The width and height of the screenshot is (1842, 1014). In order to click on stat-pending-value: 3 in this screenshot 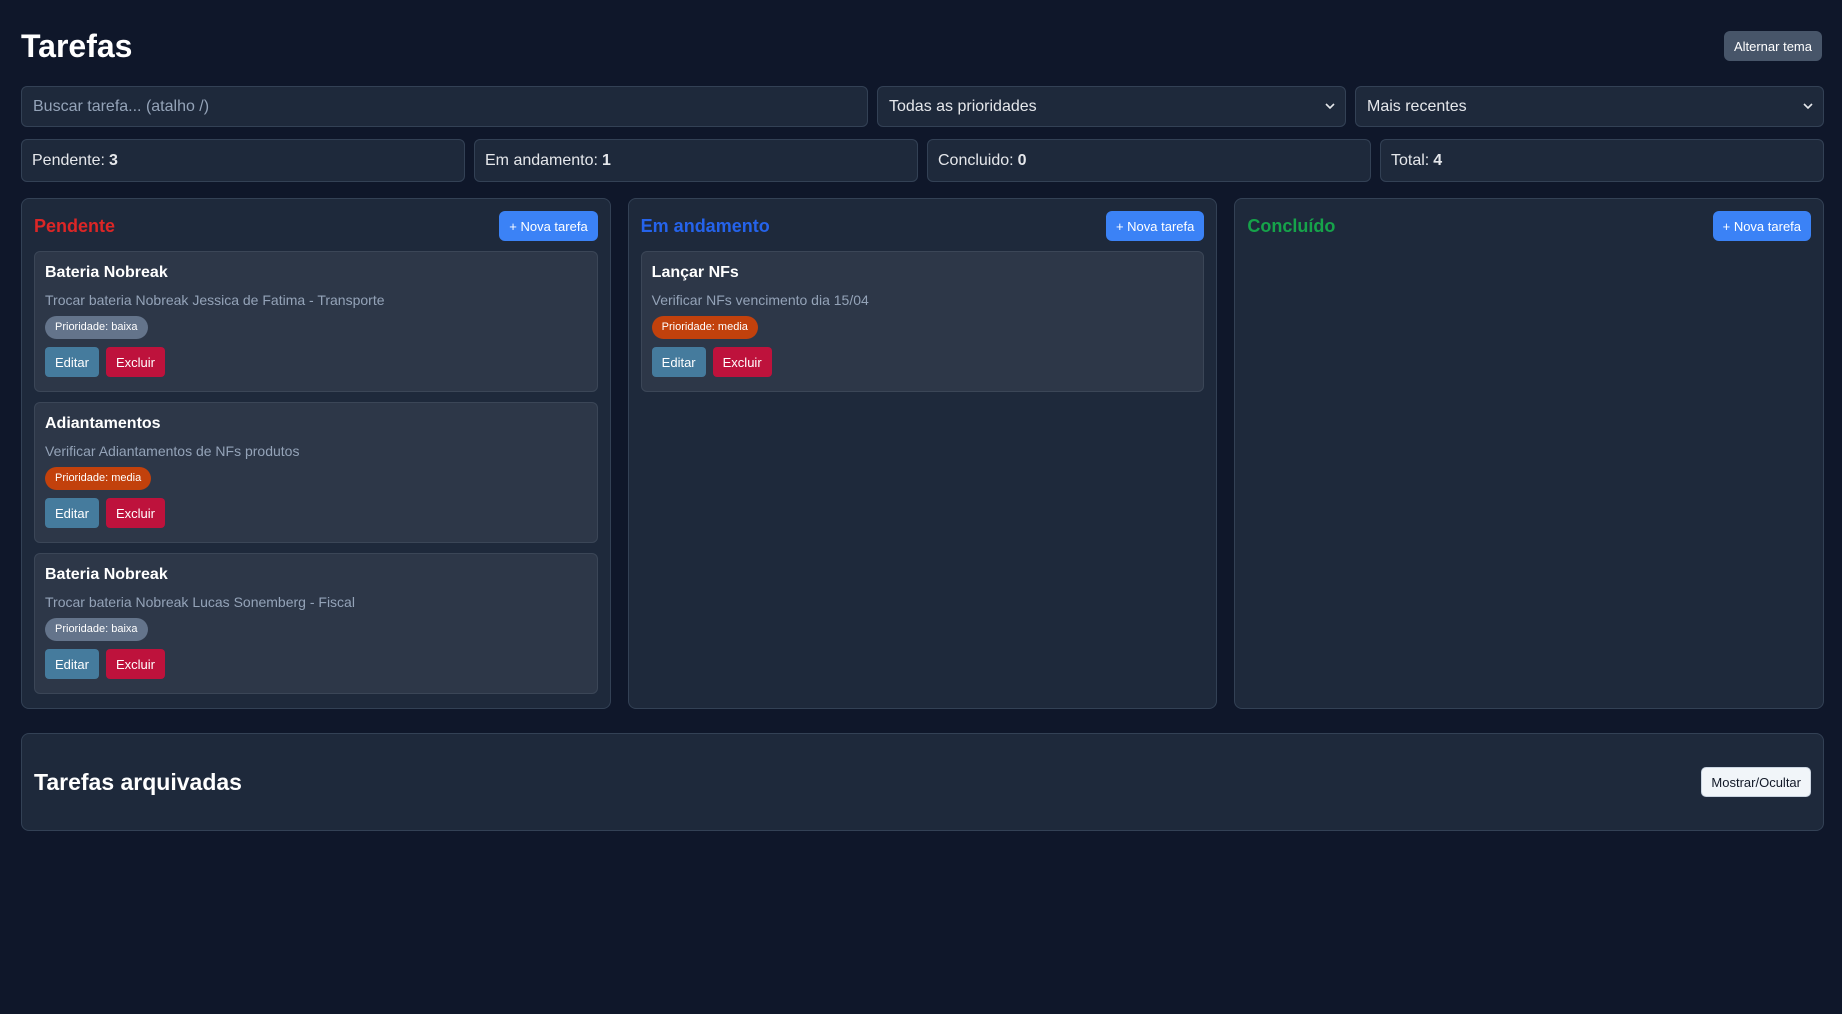, I will do `click(113, 160)`.